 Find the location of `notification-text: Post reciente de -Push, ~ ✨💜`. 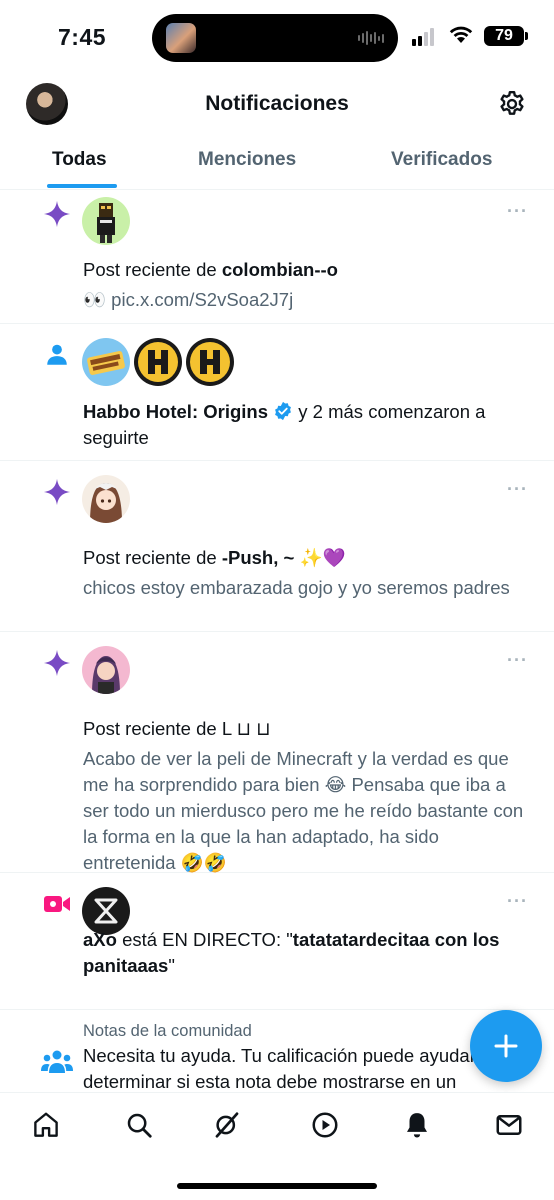

notification-text: Post reciente de -Push, ~ ✨💜 is located at coordinates (214, 557).